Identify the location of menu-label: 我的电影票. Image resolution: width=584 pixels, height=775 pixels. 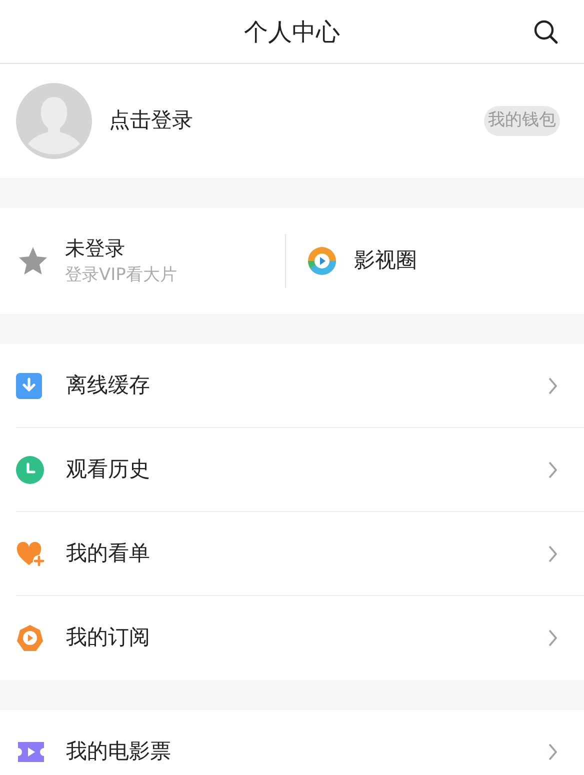
(118, 752).